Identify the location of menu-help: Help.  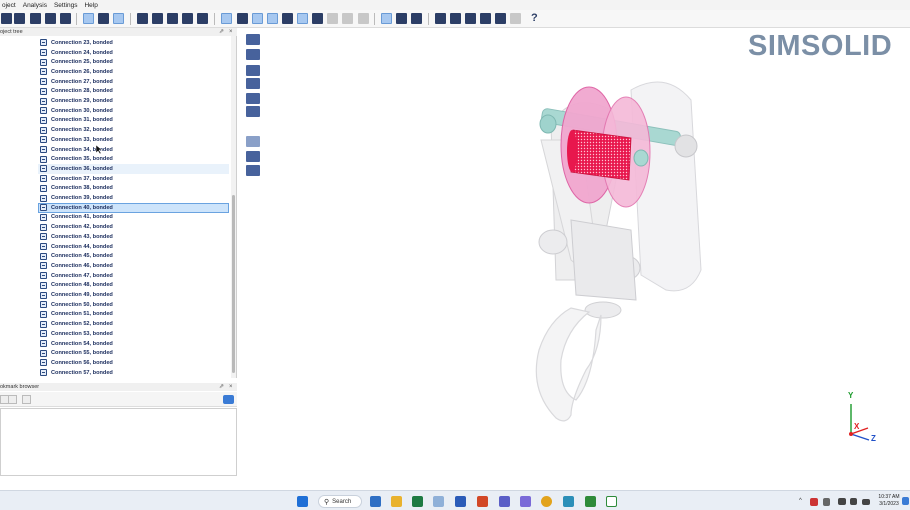
(92, 5).